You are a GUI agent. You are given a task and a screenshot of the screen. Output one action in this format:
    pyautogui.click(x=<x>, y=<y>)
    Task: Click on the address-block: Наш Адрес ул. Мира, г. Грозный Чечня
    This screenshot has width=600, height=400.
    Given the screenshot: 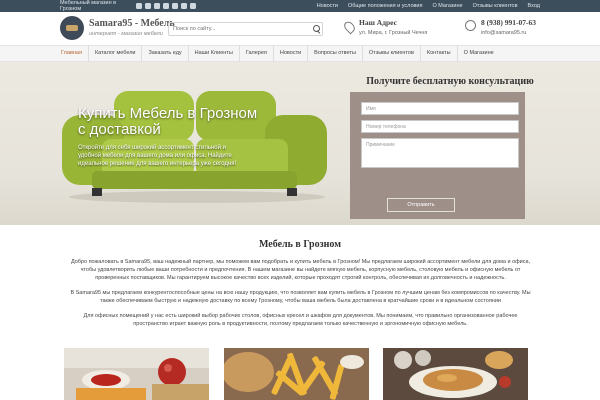 What is the action you would take?
    pyautogui.click(x=385, y=27)
    